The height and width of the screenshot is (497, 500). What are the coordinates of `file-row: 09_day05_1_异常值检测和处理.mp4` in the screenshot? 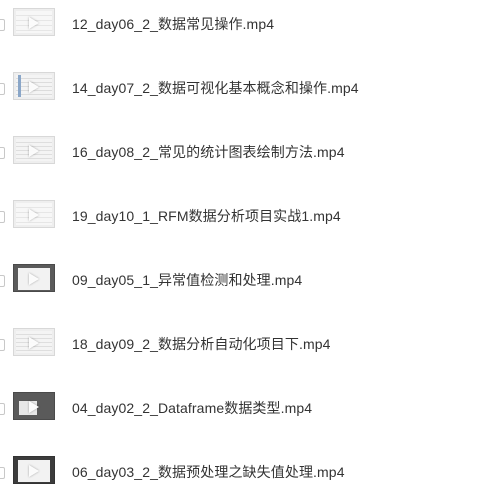 It's located at (250, 283).